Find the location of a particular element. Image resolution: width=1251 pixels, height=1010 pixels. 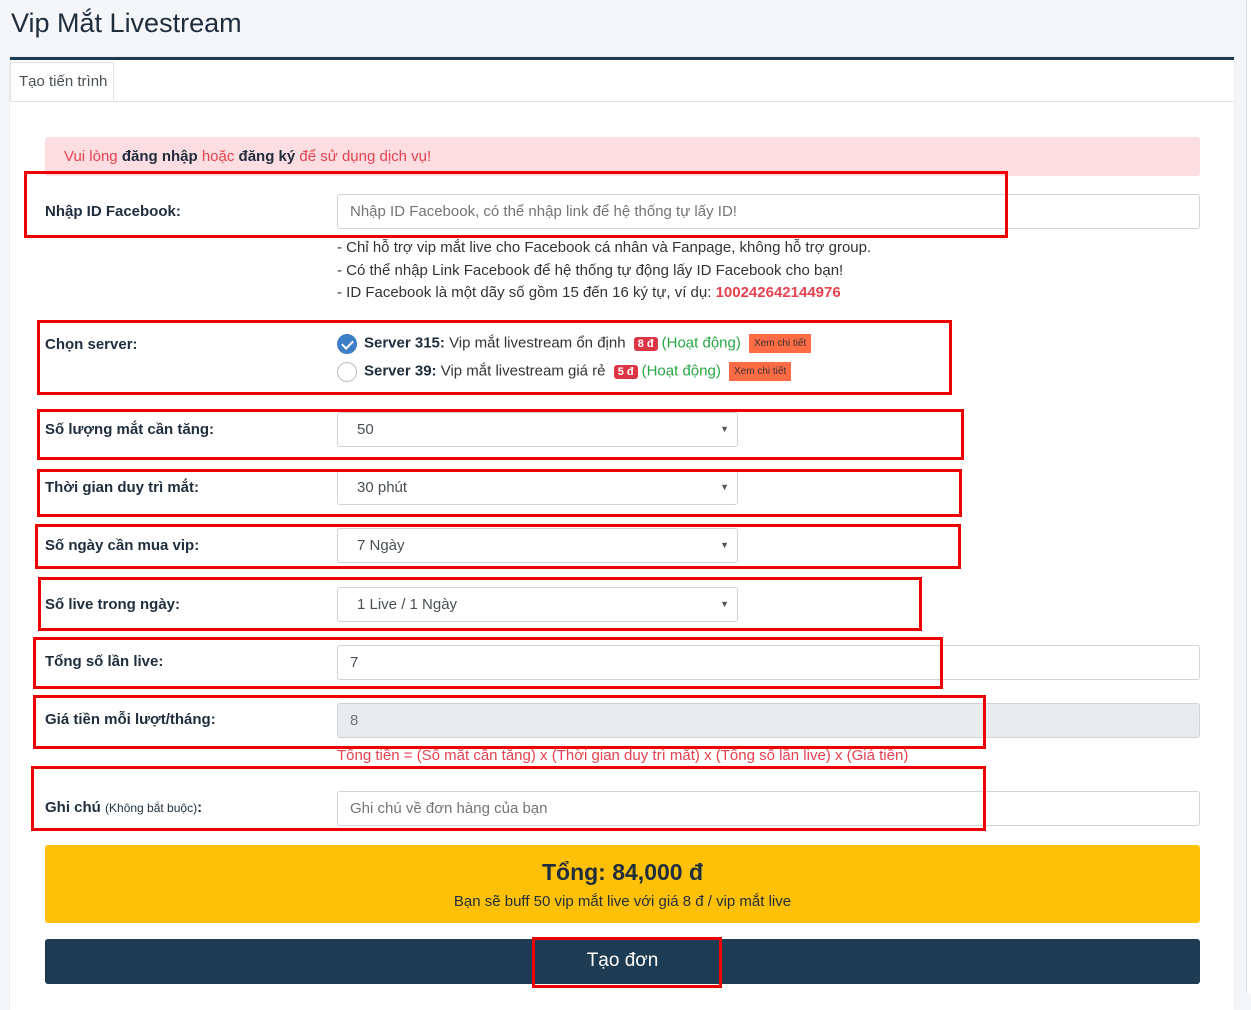

note-label: Ghi chú (Không bắt buộc): is located at coordinates (123, 807).